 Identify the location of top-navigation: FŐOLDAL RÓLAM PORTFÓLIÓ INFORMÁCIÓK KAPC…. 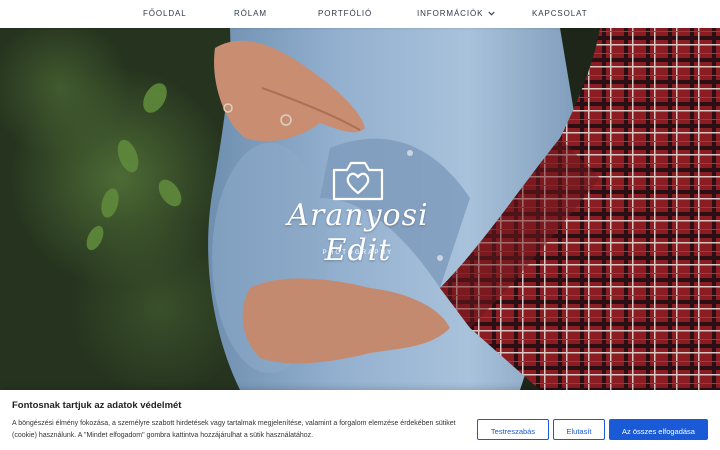
(360, 14).